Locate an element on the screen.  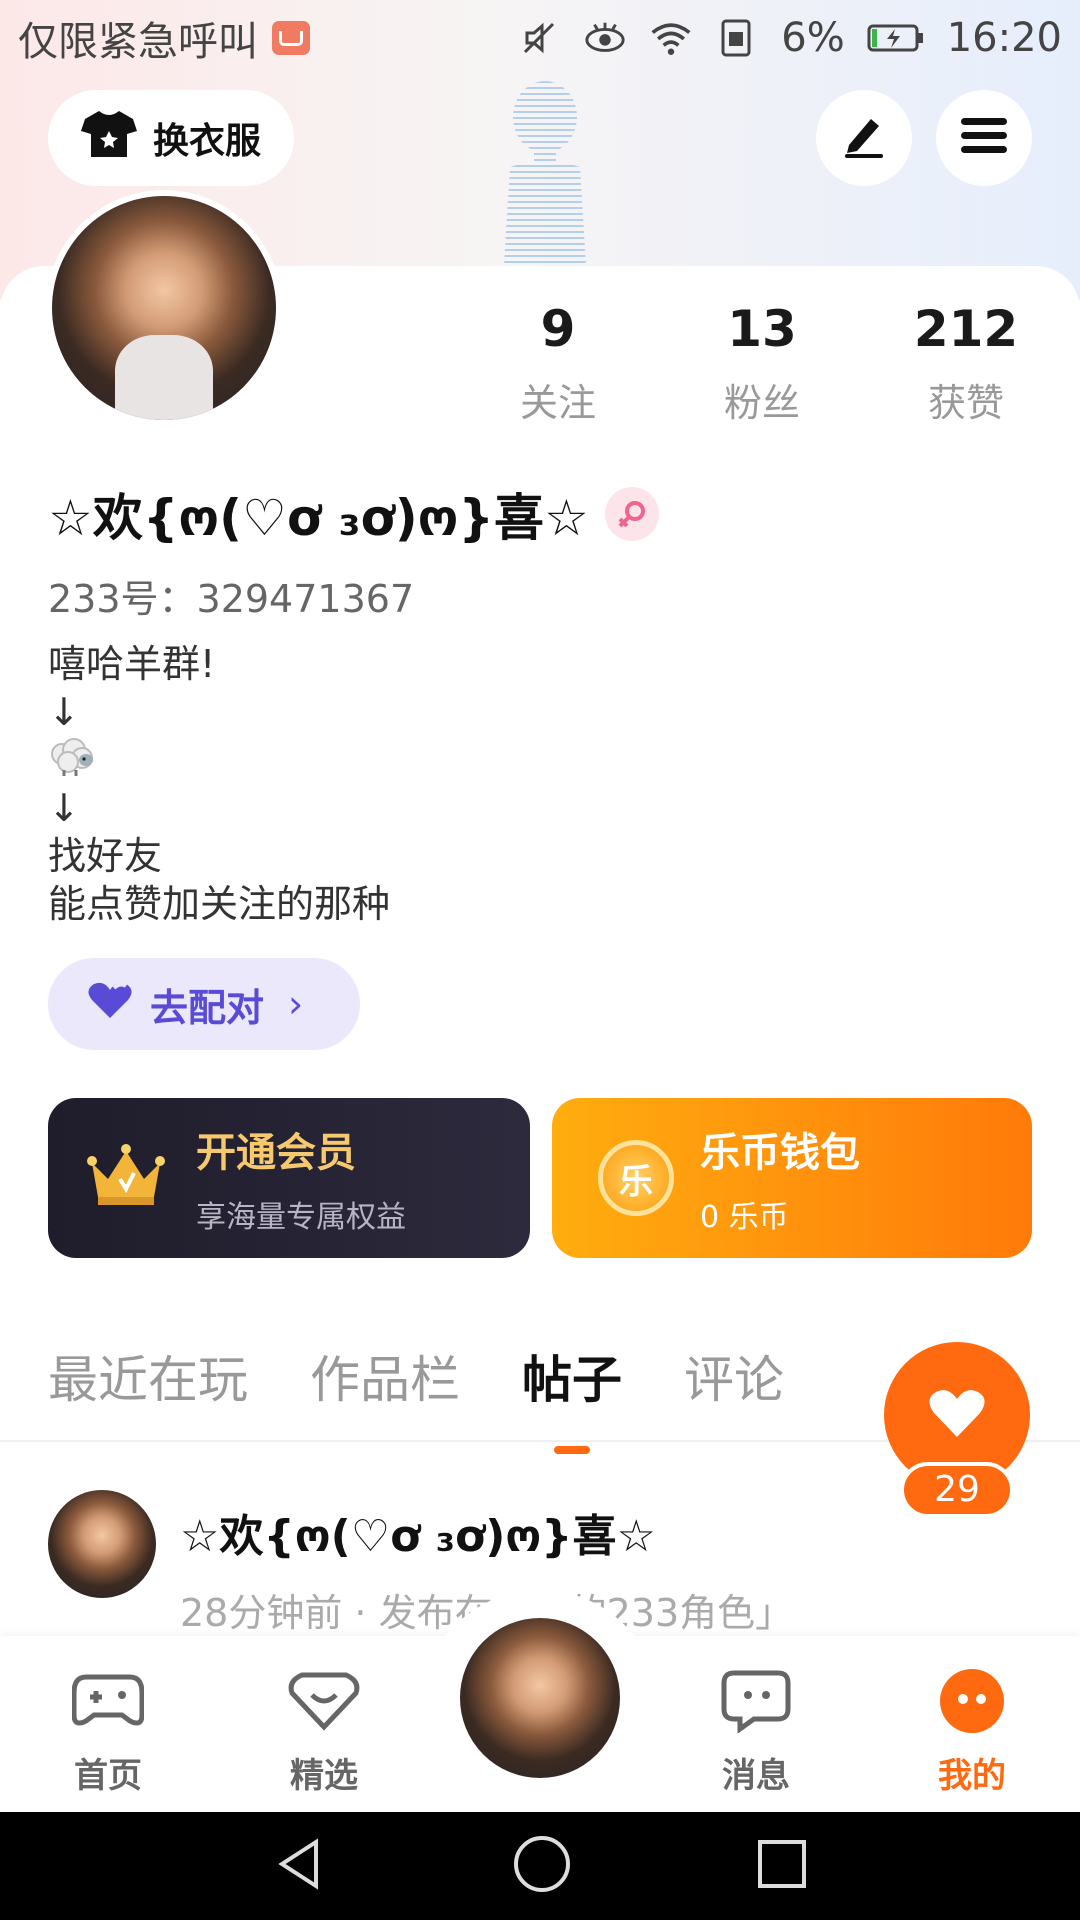
menu-button is located at coordinates (984, 138).